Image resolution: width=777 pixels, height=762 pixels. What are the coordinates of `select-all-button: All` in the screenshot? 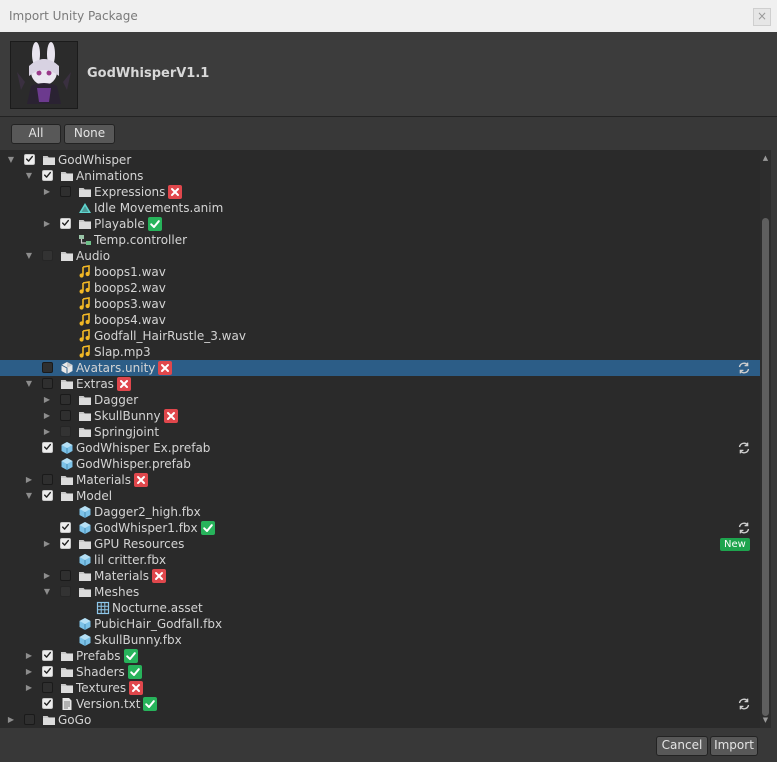 It's located at (36, 134).